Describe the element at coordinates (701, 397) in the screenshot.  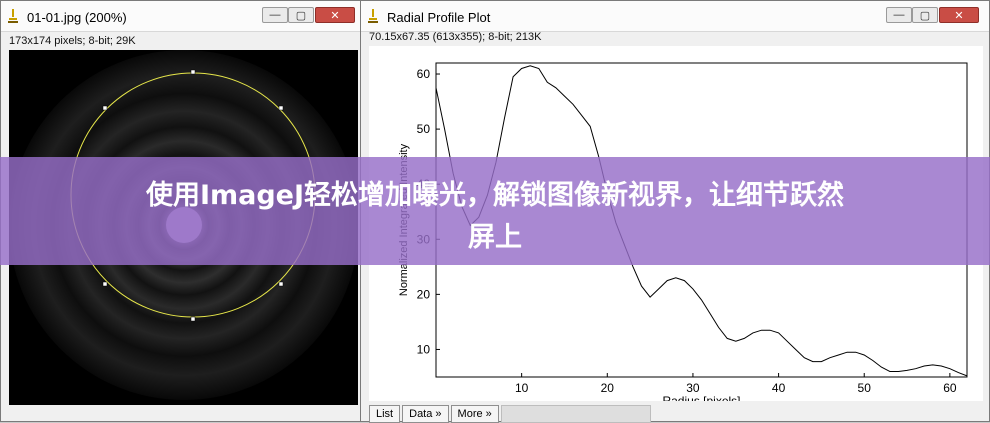
I see `x-axis-label: Radius [pixels]` at that location.